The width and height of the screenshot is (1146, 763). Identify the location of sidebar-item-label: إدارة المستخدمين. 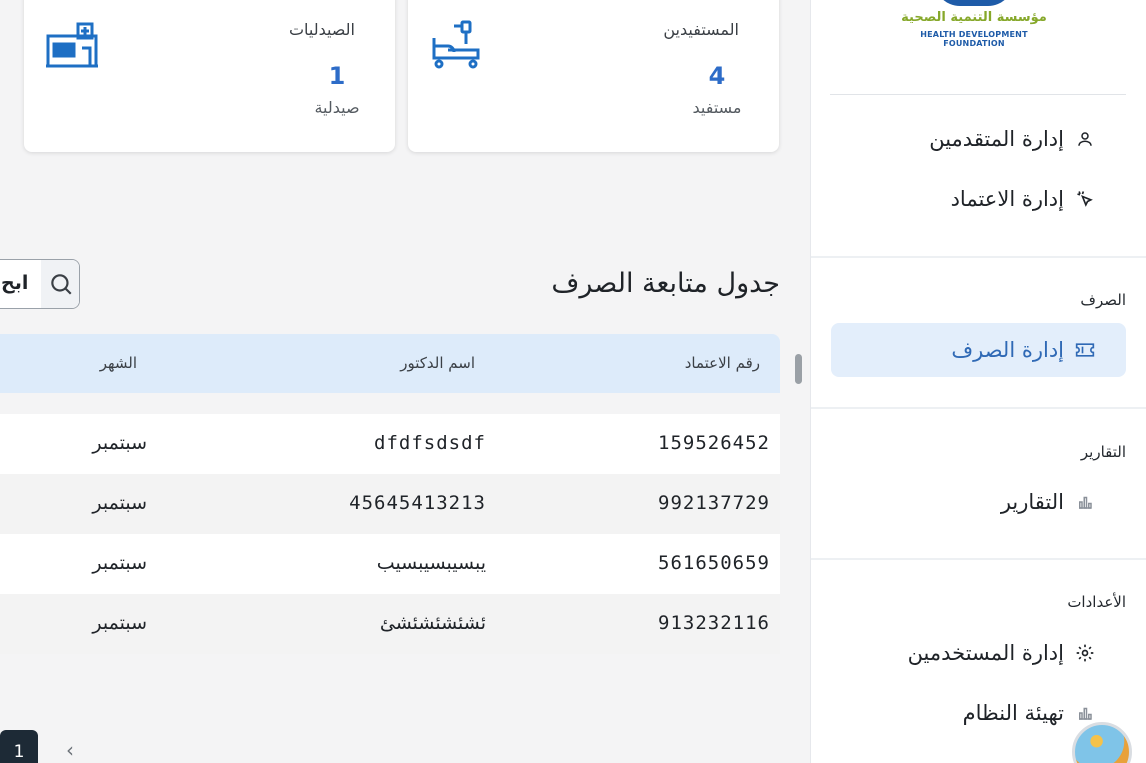
(985, 653).